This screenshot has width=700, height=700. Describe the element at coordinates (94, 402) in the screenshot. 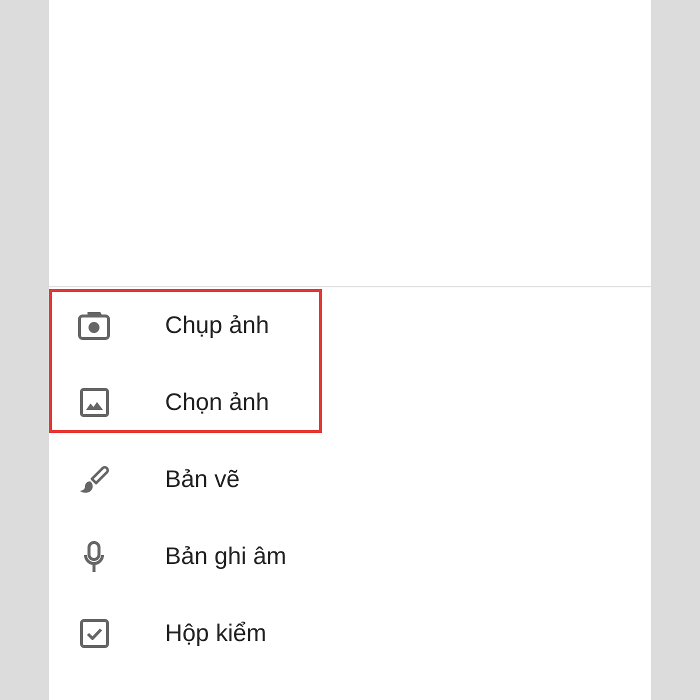

I see `image-icon` at that location.